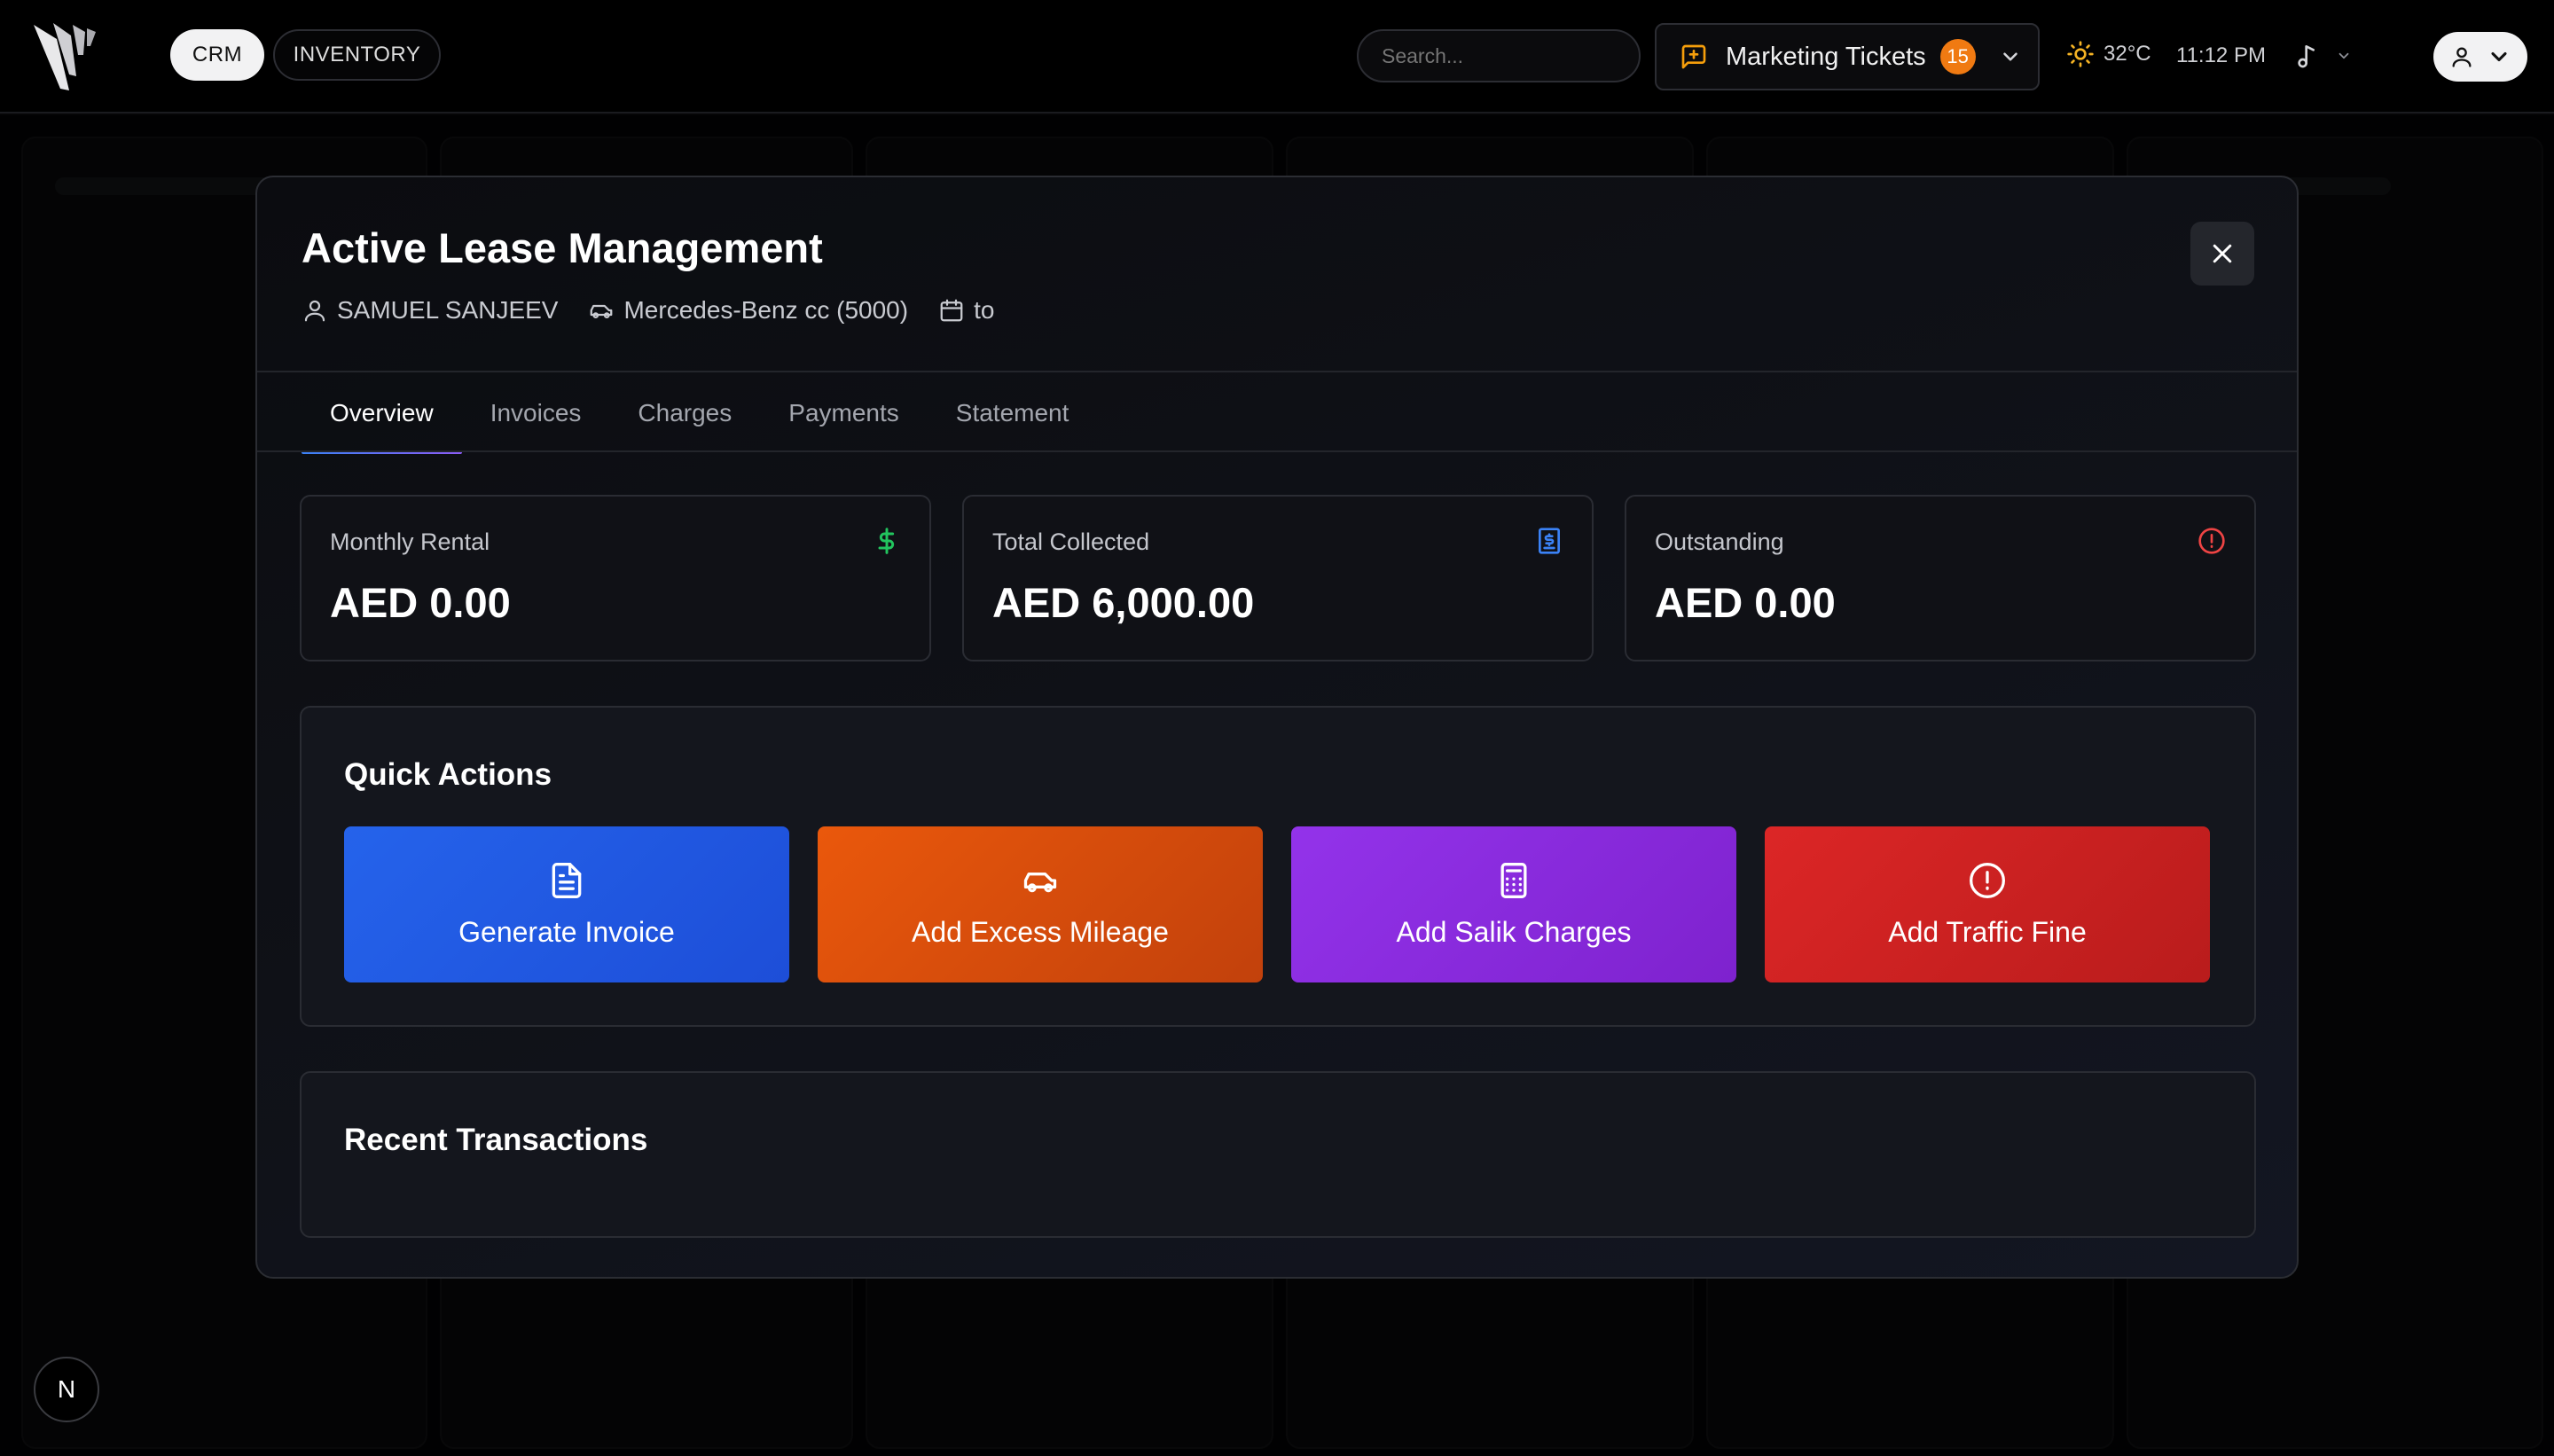 The height and width of the screenshot is (1456, 2554). I want to click on close-button, so click(2222, 254).